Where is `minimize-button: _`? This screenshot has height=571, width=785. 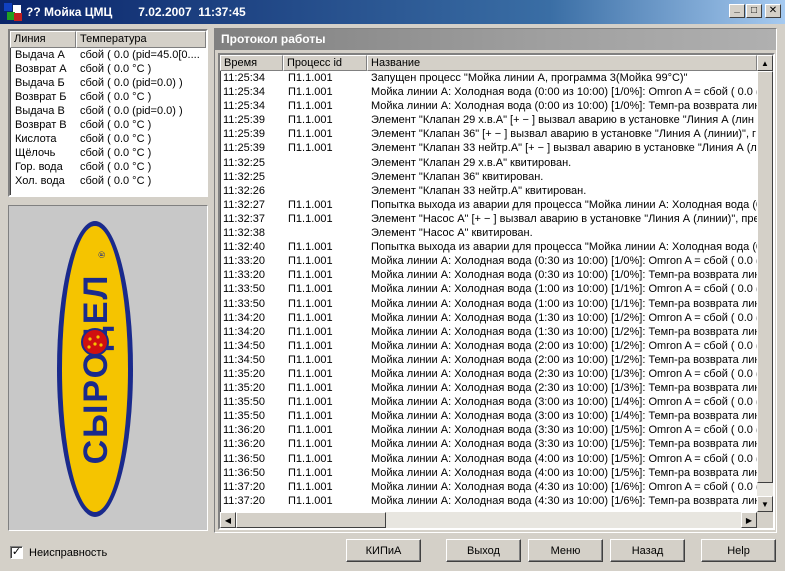 minimize-button: _ is located at coordinates (737, 11).